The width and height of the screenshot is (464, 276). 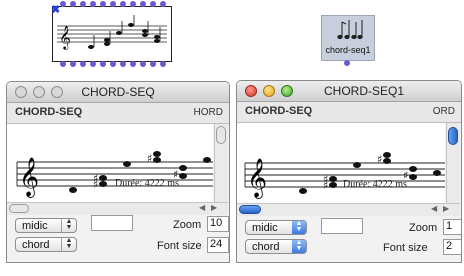 I want to click on zoom-field: 1, so click(x=452, y=227).